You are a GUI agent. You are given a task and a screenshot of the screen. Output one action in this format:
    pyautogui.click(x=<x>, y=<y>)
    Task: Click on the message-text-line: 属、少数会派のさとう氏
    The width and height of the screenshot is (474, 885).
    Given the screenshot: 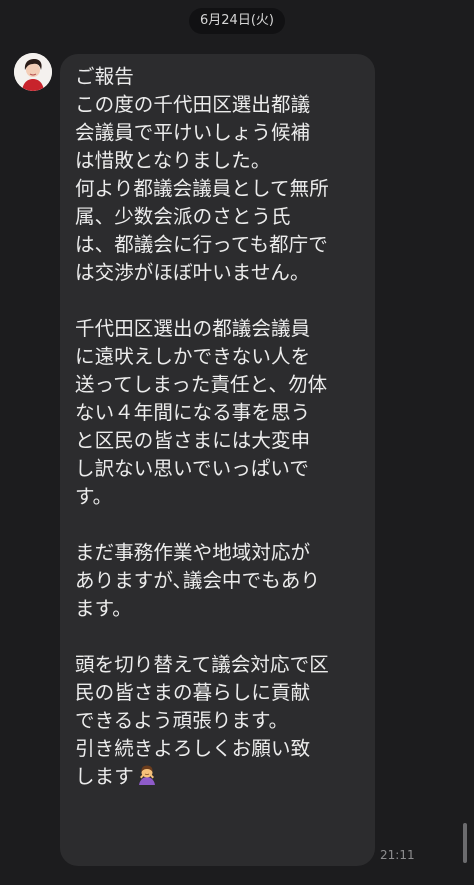 What is the action you would take?
    pyautogui.click(x=183, y=216)
    